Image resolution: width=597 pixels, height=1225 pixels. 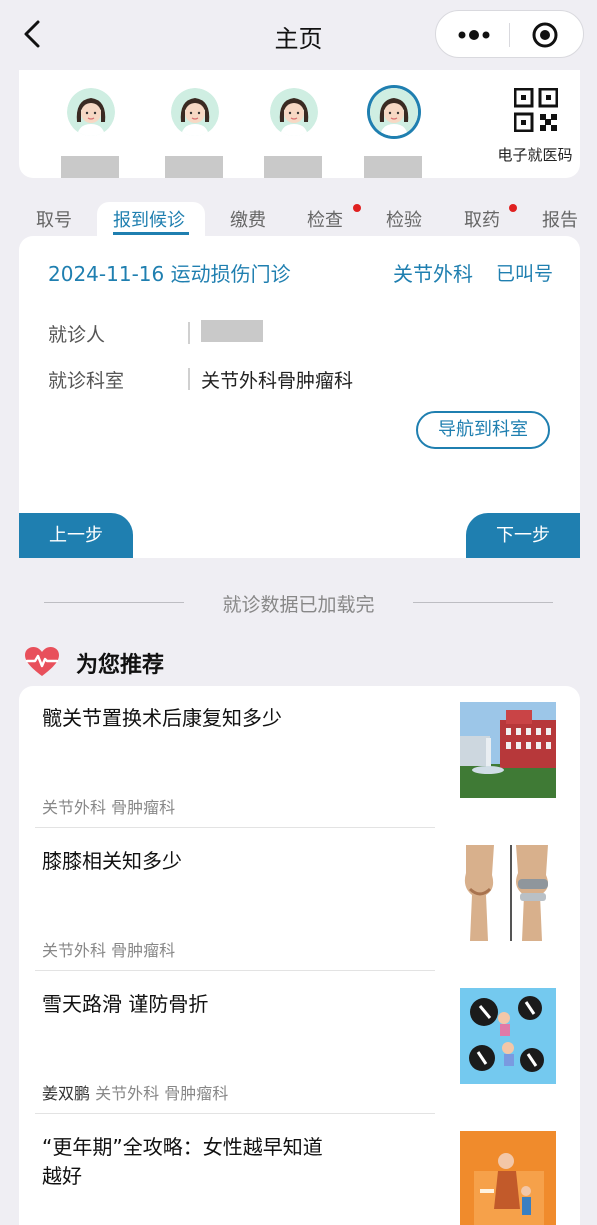 What do you see at coordinates (248, 219) in the screenshot?
I see `tab-payment: 缴费` at bounding box center [248, 219].